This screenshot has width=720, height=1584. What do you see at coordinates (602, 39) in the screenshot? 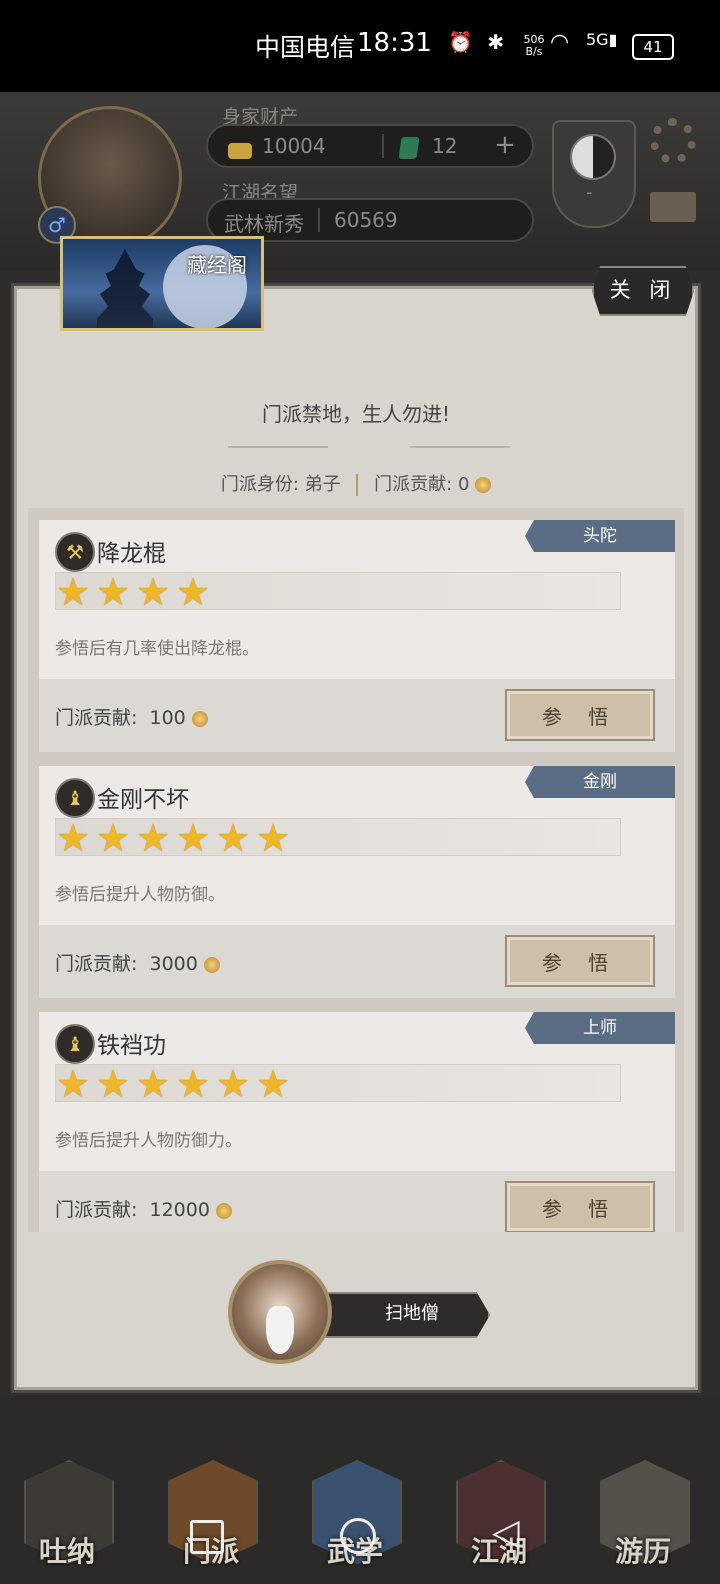
I see `signal-icon: 5G▮` at bounding box center [602, 39].